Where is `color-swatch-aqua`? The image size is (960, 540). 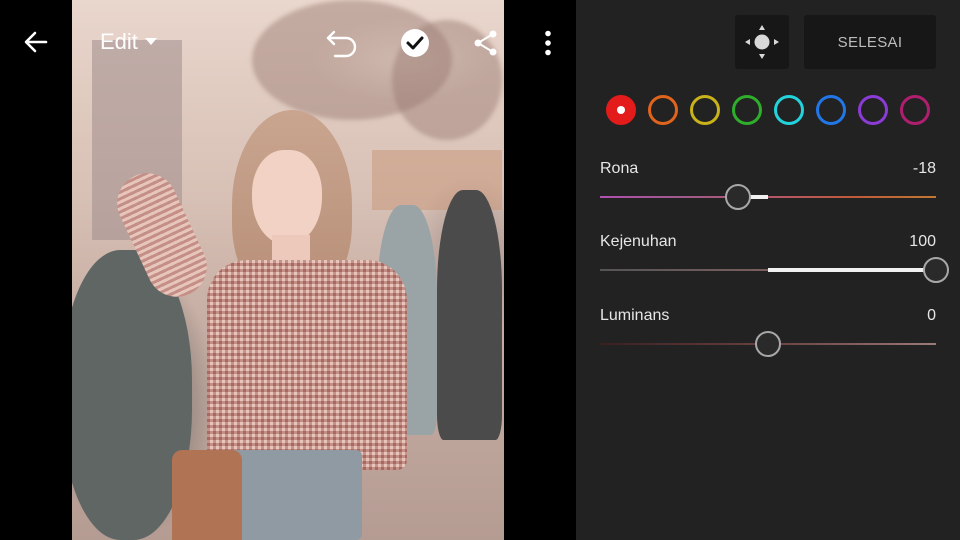 color-swatch-aqua is located at coordinates (789, 110).